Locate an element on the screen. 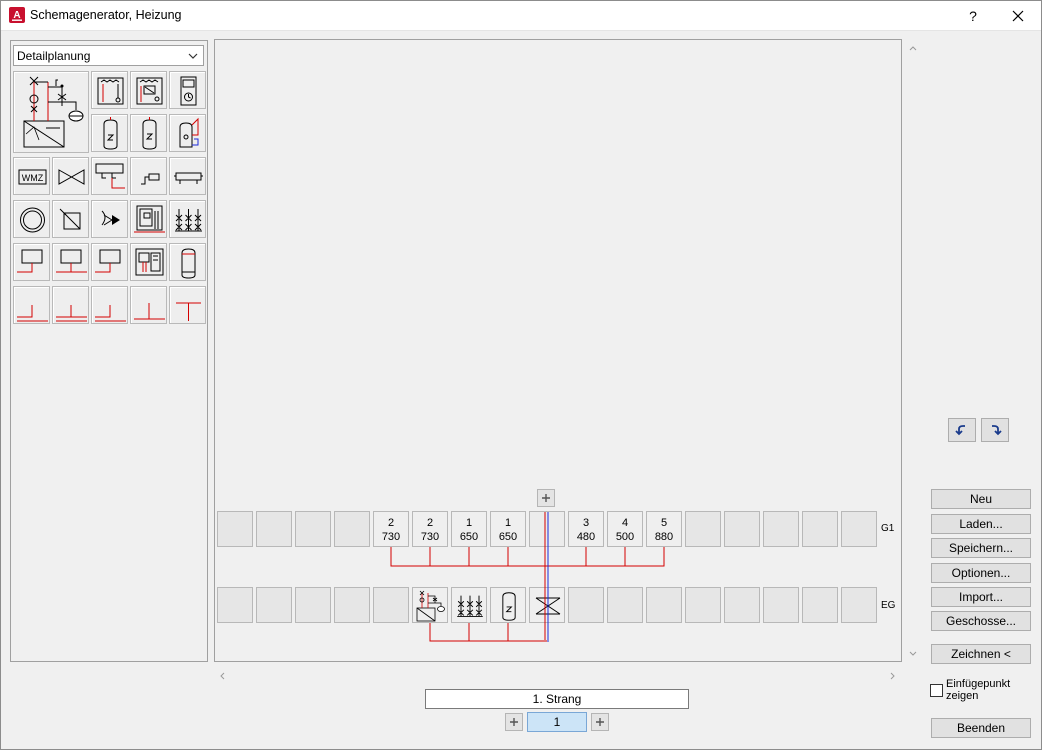 Image resolution: width=1042 pixels, height=750 pixels. svg-text: WMZ is located at coordinates (33, 178).